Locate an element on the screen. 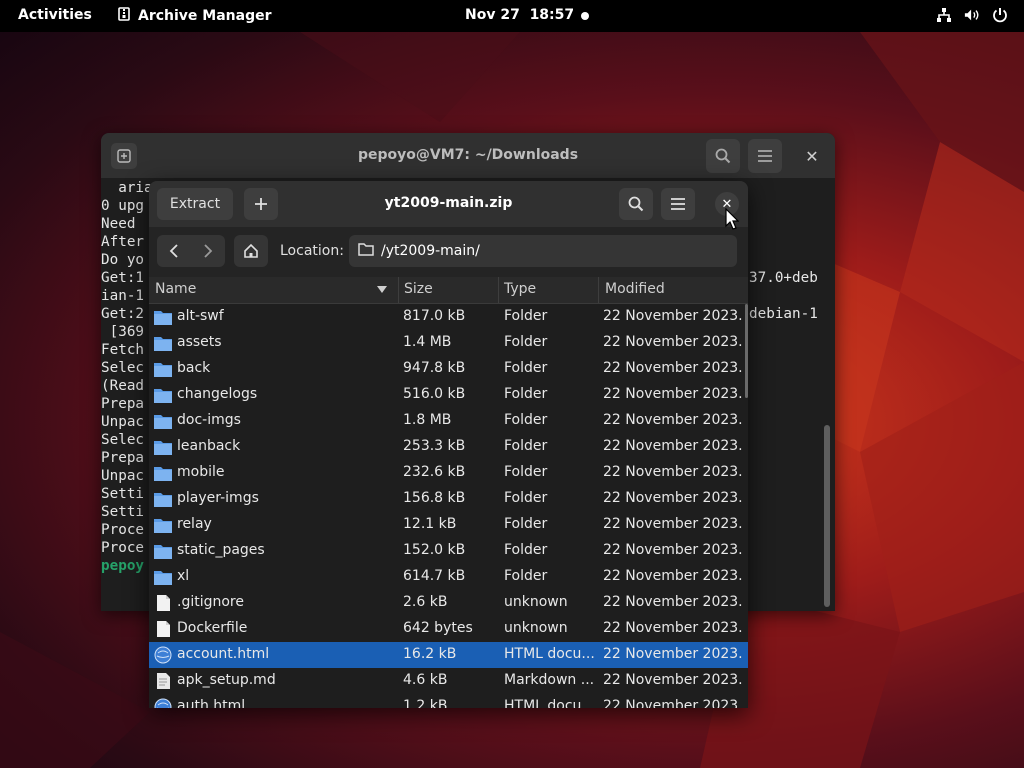 Image resolution: width=1024 pixels, height=768 pixels. home-button is located at coordinates (251, 251).